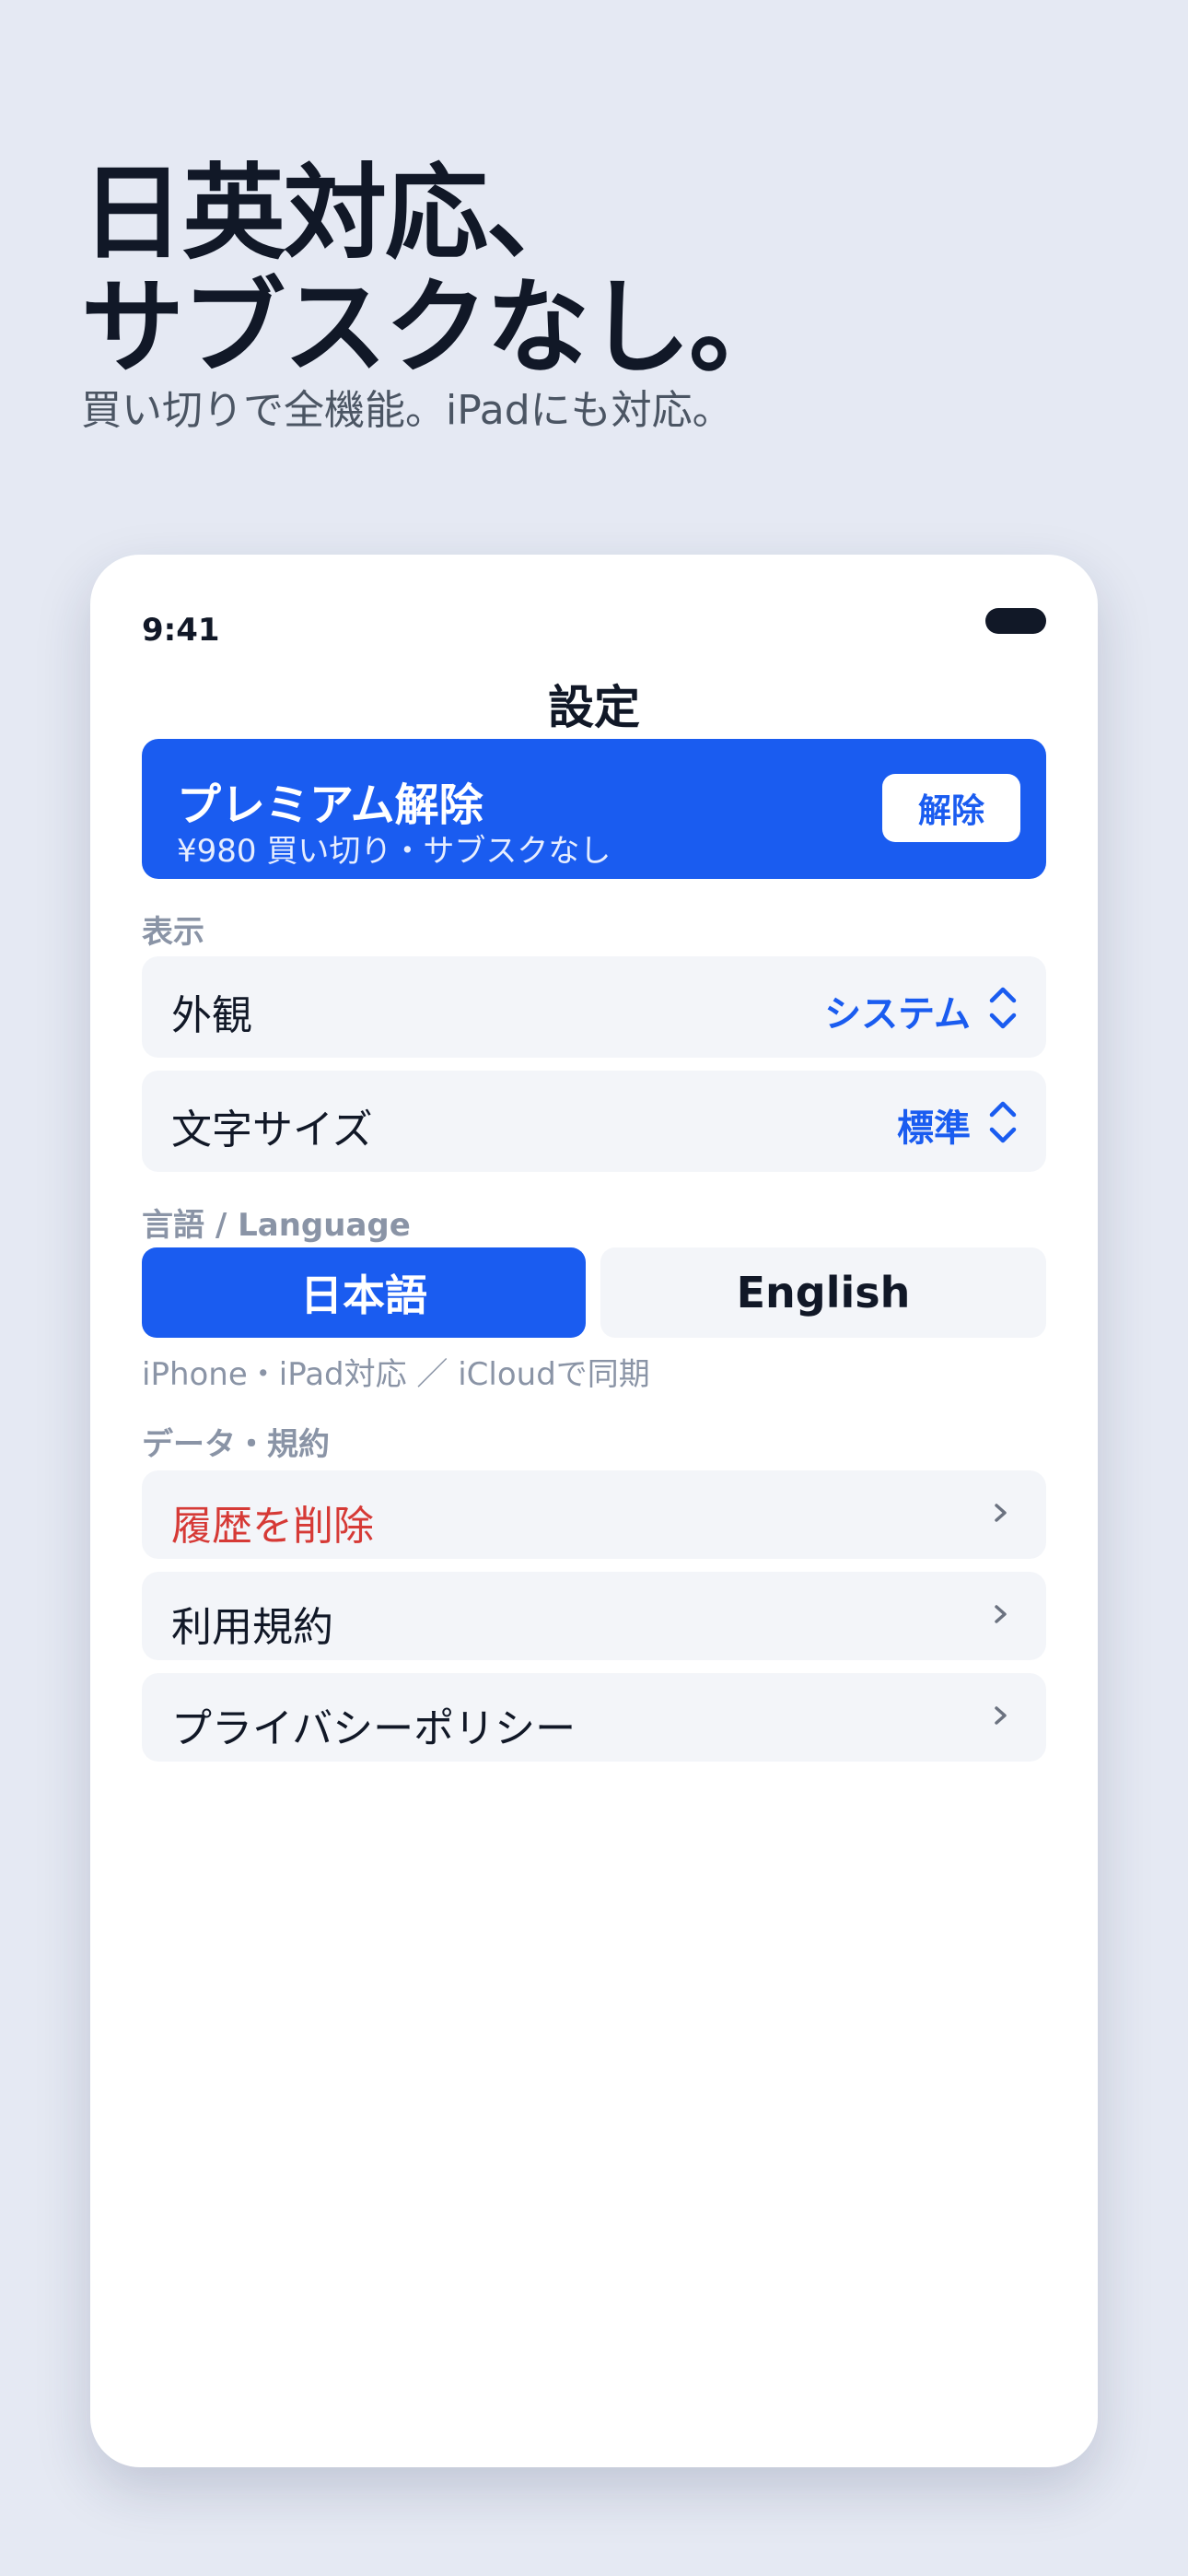 This screenshot has width=1188, height=2576. I want to click on appearance-row: 外観 システム, so click(594, 1007).